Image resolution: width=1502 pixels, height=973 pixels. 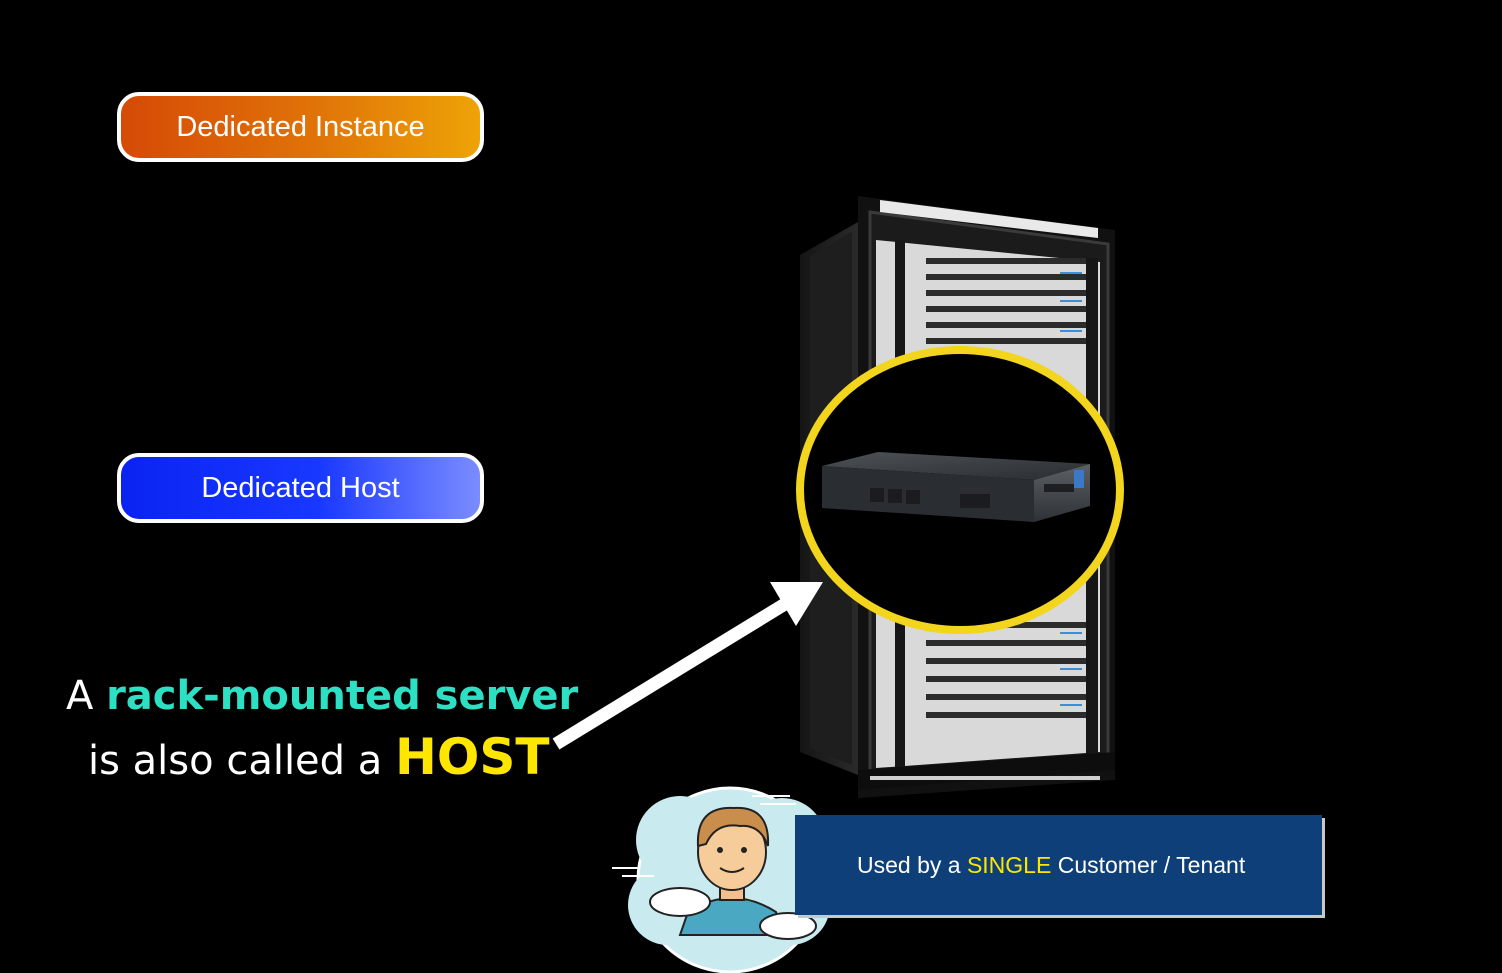 I want to click on caption-line-1-prefix: A, so click(x=86, y=696).